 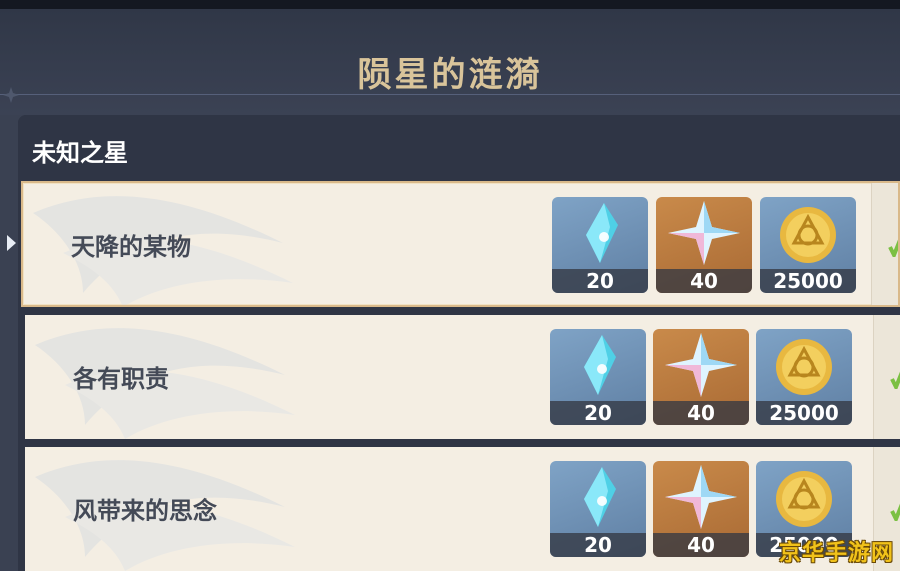 I want to click on divider-star-icon, so click(x=11, y=95).